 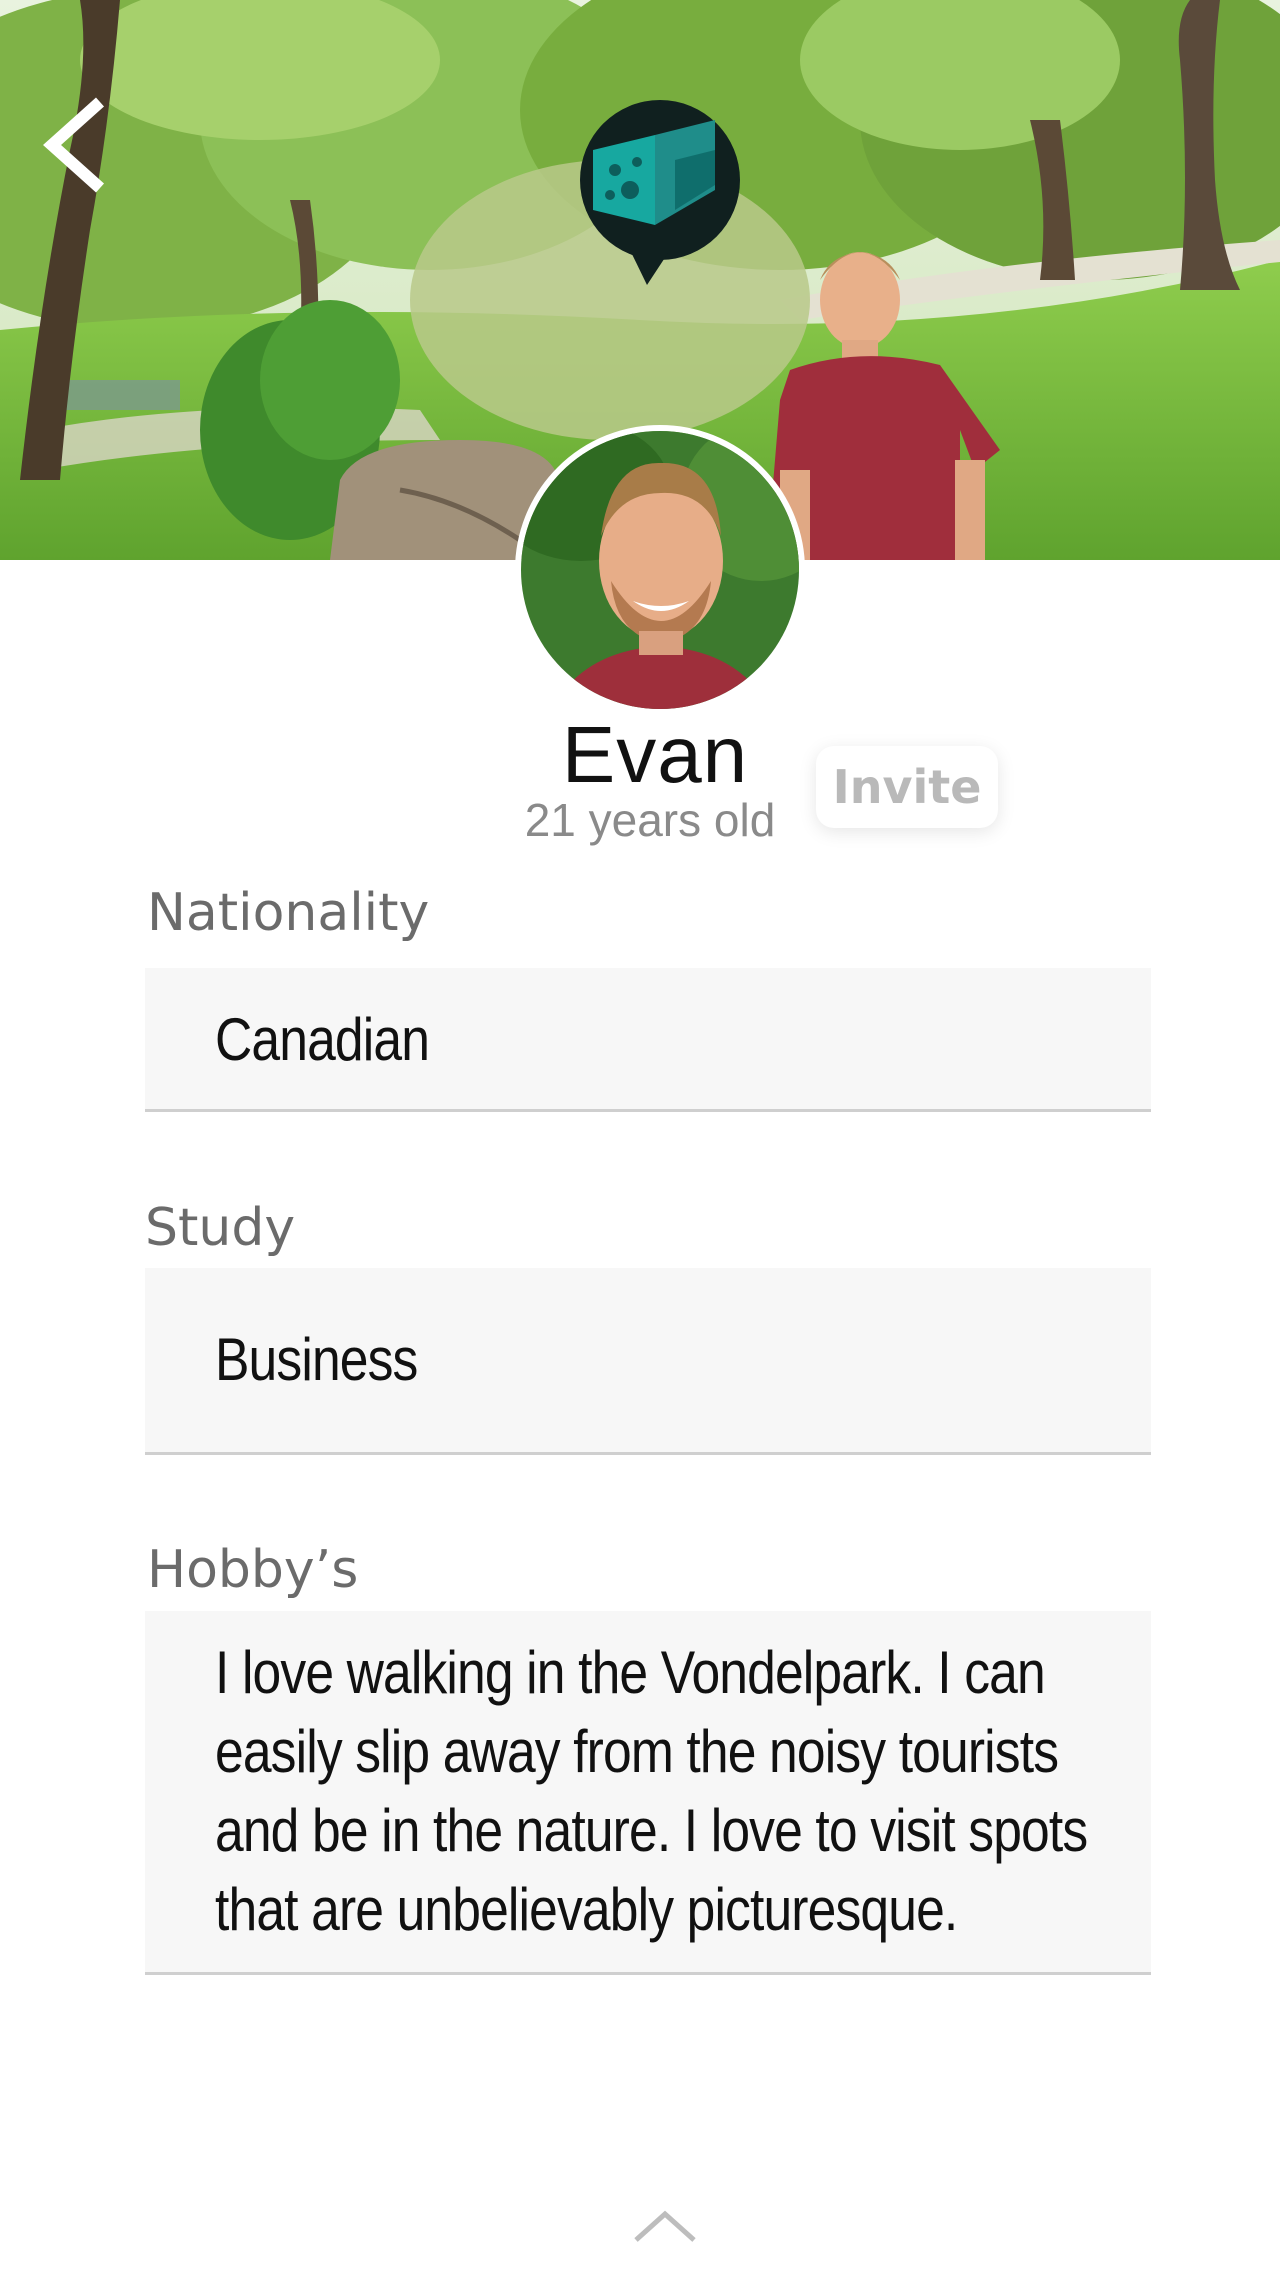 I want to click on back-button, so click(x=75, y=145).